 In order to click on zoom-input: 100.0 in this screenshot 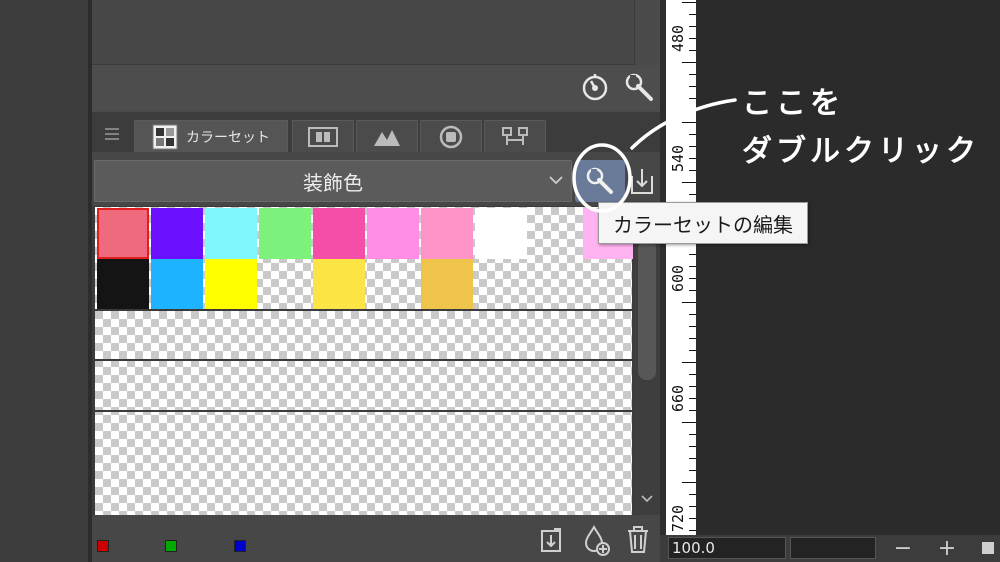, I will do `click(727, 548)`.